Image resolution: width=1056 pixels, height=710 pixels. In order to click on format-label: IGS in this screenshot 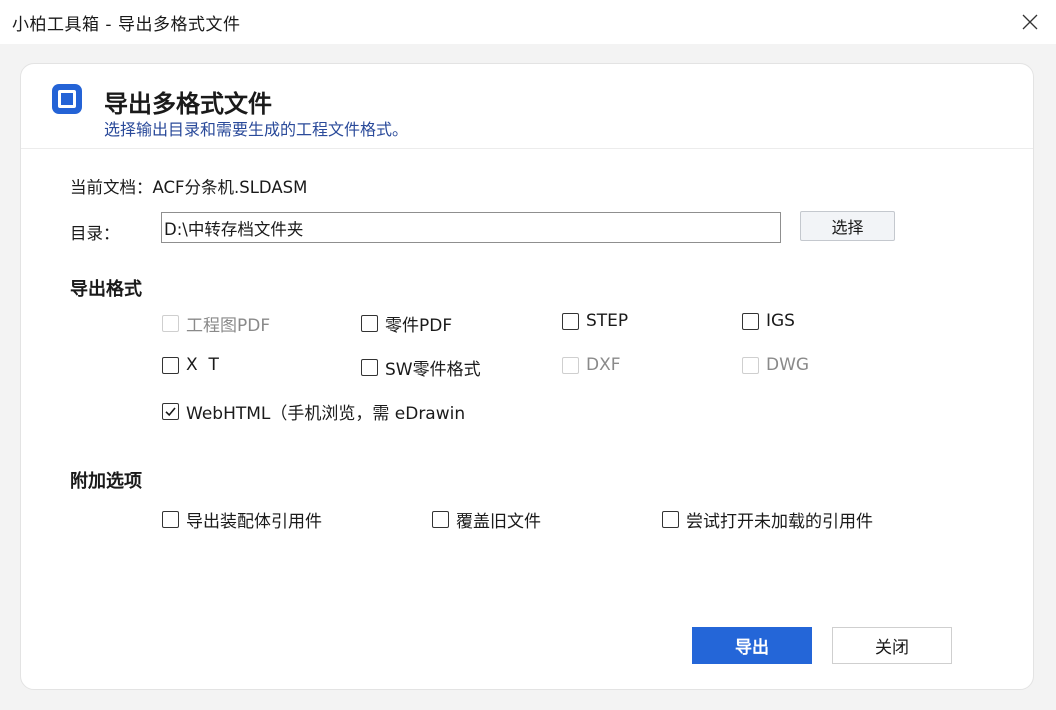, I will do `click(780, 321)`.